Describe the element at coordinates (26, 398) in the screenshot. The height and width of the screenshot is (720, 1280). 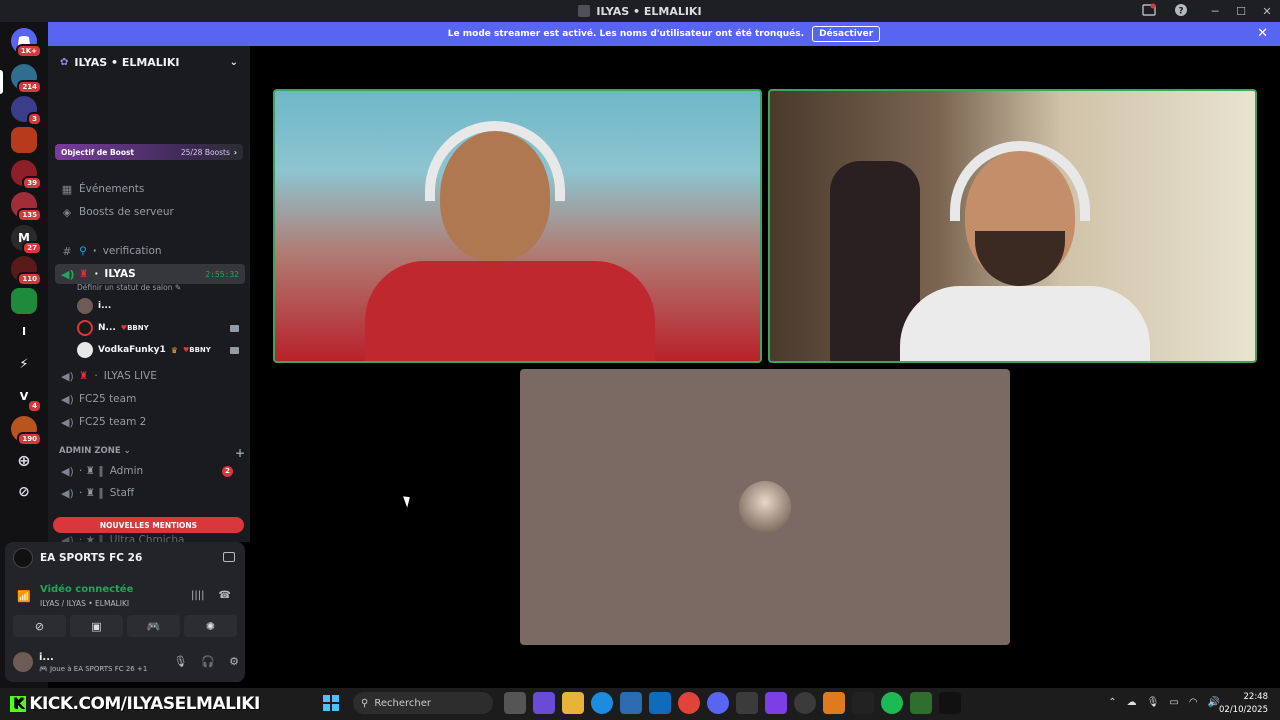
I see `guild-icon: V4` at that location.